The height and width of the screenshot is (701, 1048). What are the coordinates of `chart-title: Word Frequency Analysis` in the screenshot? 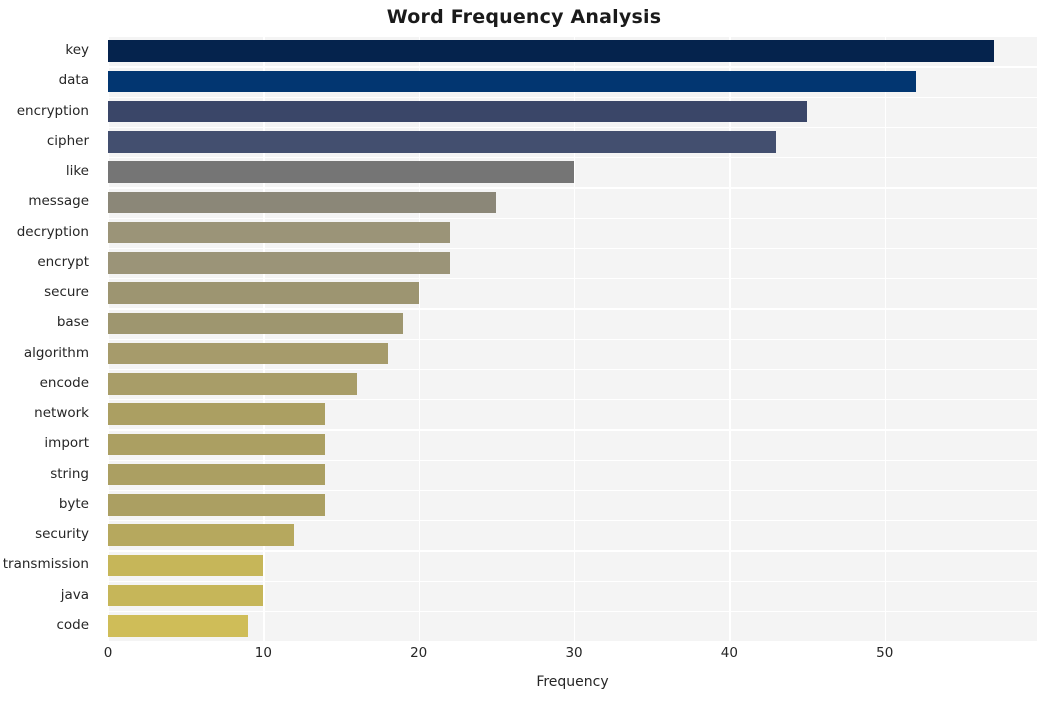 It's located at (524, 17).